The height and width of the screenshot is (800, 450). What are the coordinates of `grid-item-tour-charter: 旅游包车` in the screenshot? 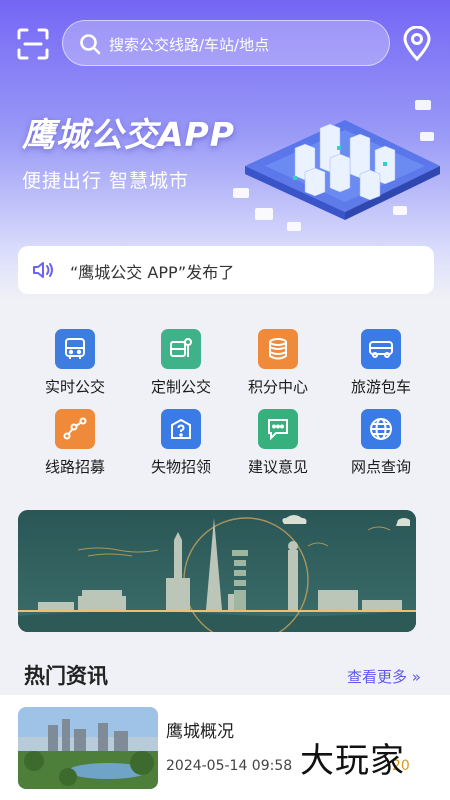 It's located at (381, 357).